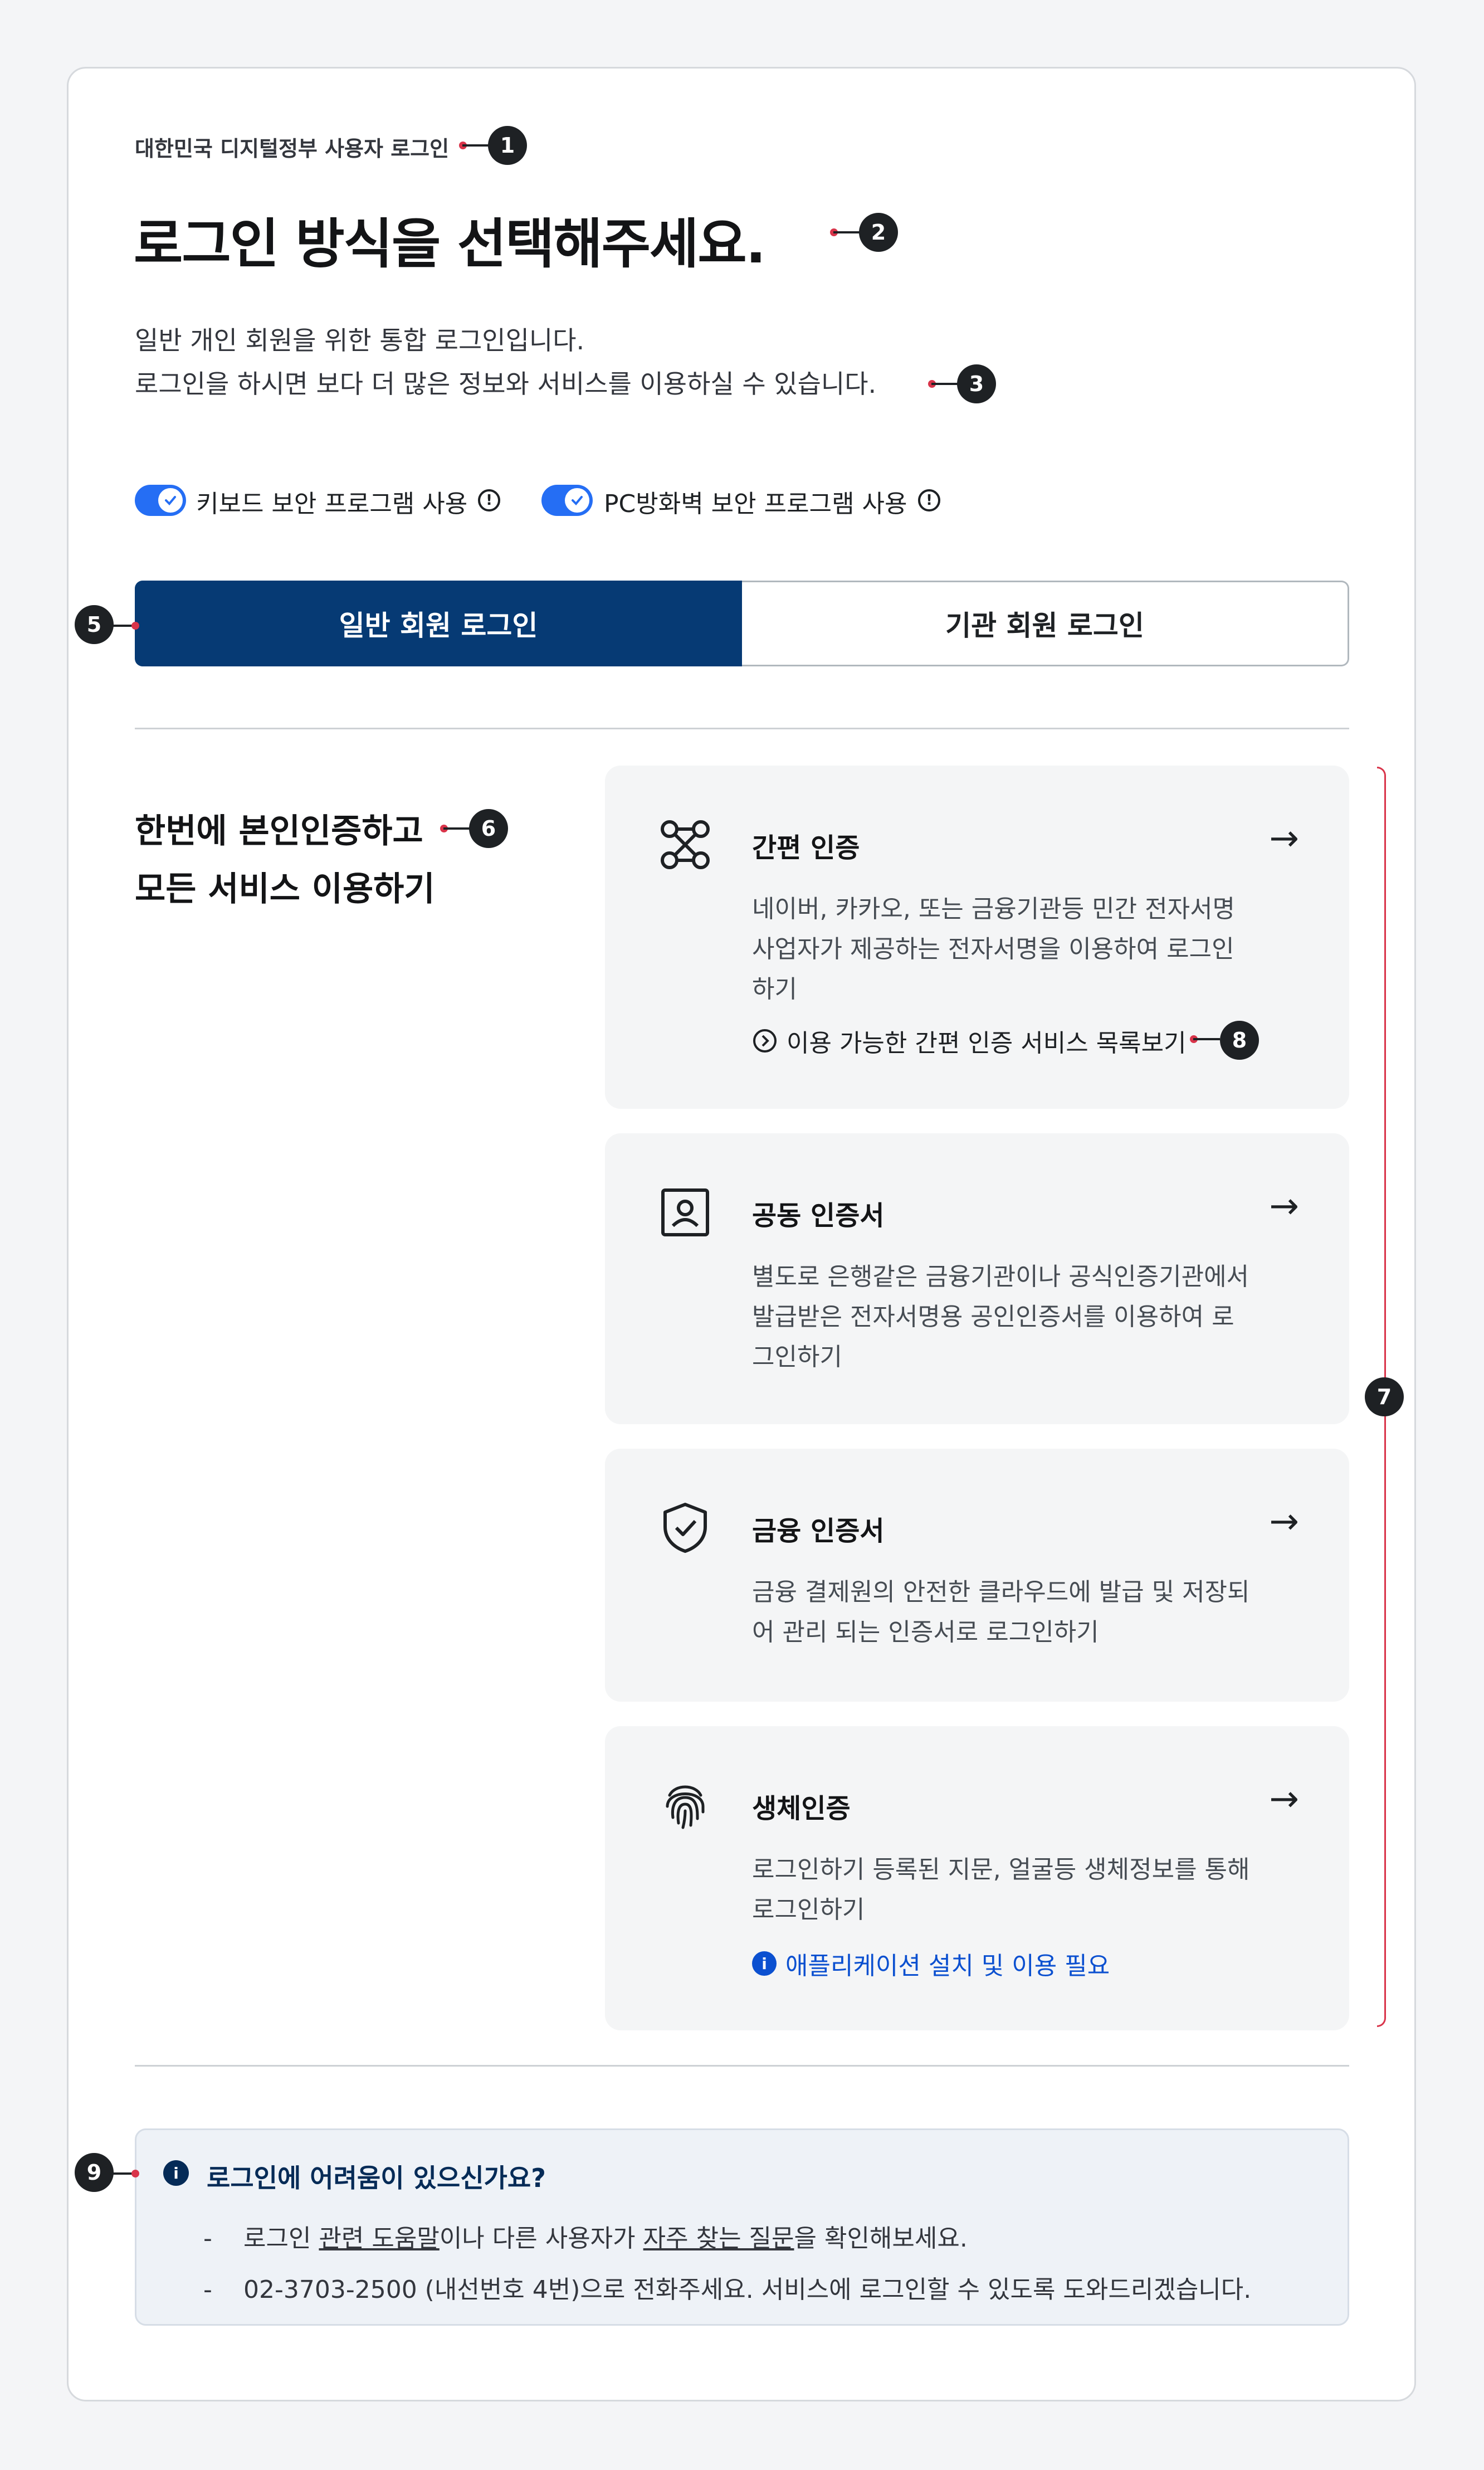 Image resolution: width=1484 pixels, height=2470 pixels. Describe the element at coordinates (281, 2238) in the screenshot. I see `help-text: 로그인` at that location.